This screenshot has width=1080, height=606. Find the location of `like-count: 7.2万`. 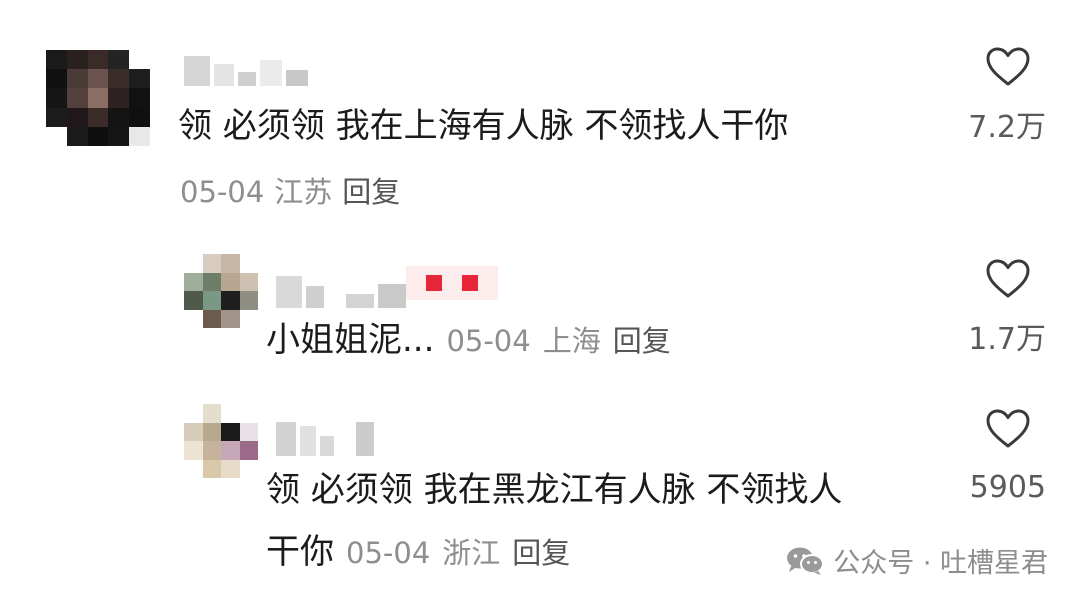

like-count: 7.2万 is located at coordinates (1007, 127).